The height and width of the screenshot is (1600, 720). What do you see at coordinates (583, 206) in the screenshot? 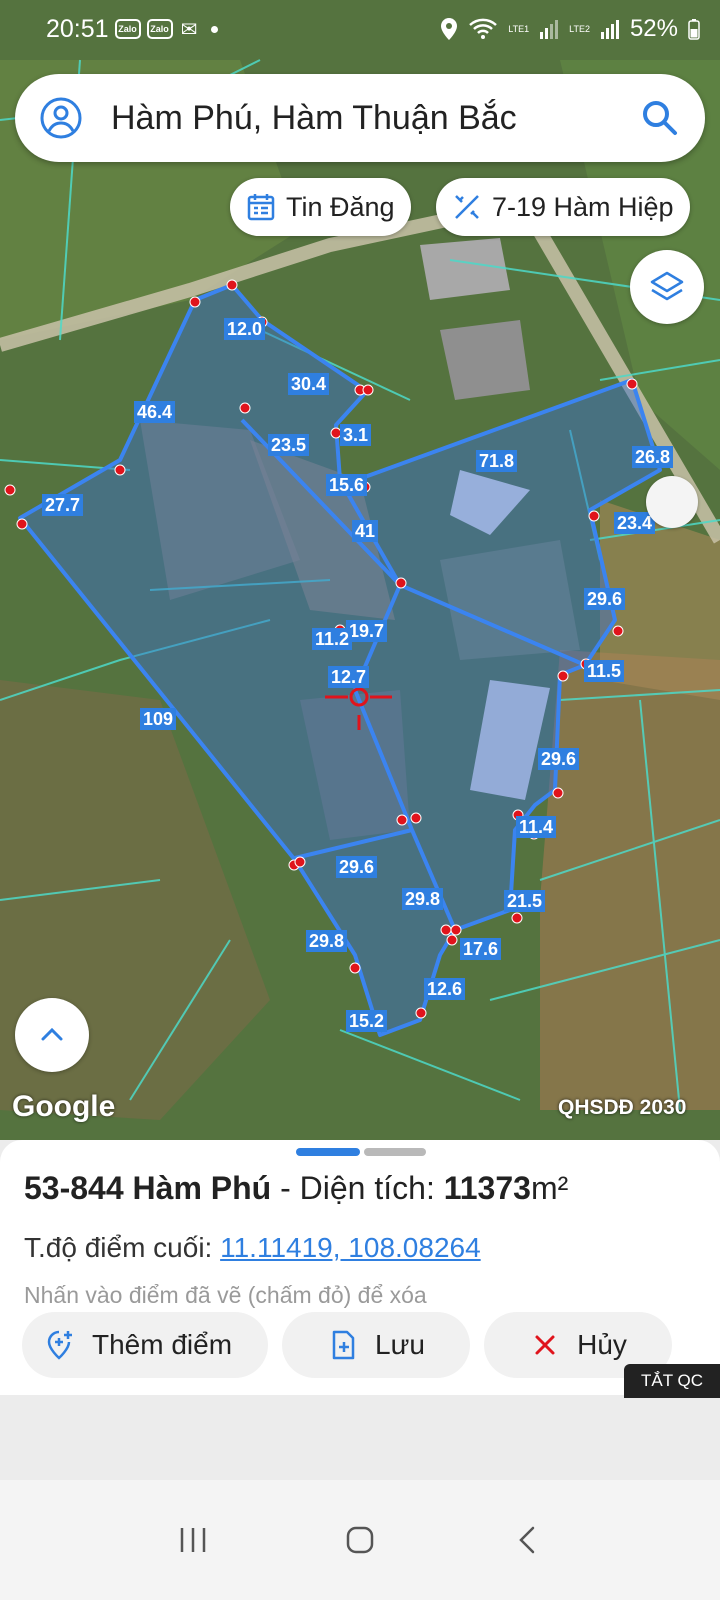
I see `ham-hiep-label: 7-19 Hàm Hiệp` at bounding box center [583, 206].